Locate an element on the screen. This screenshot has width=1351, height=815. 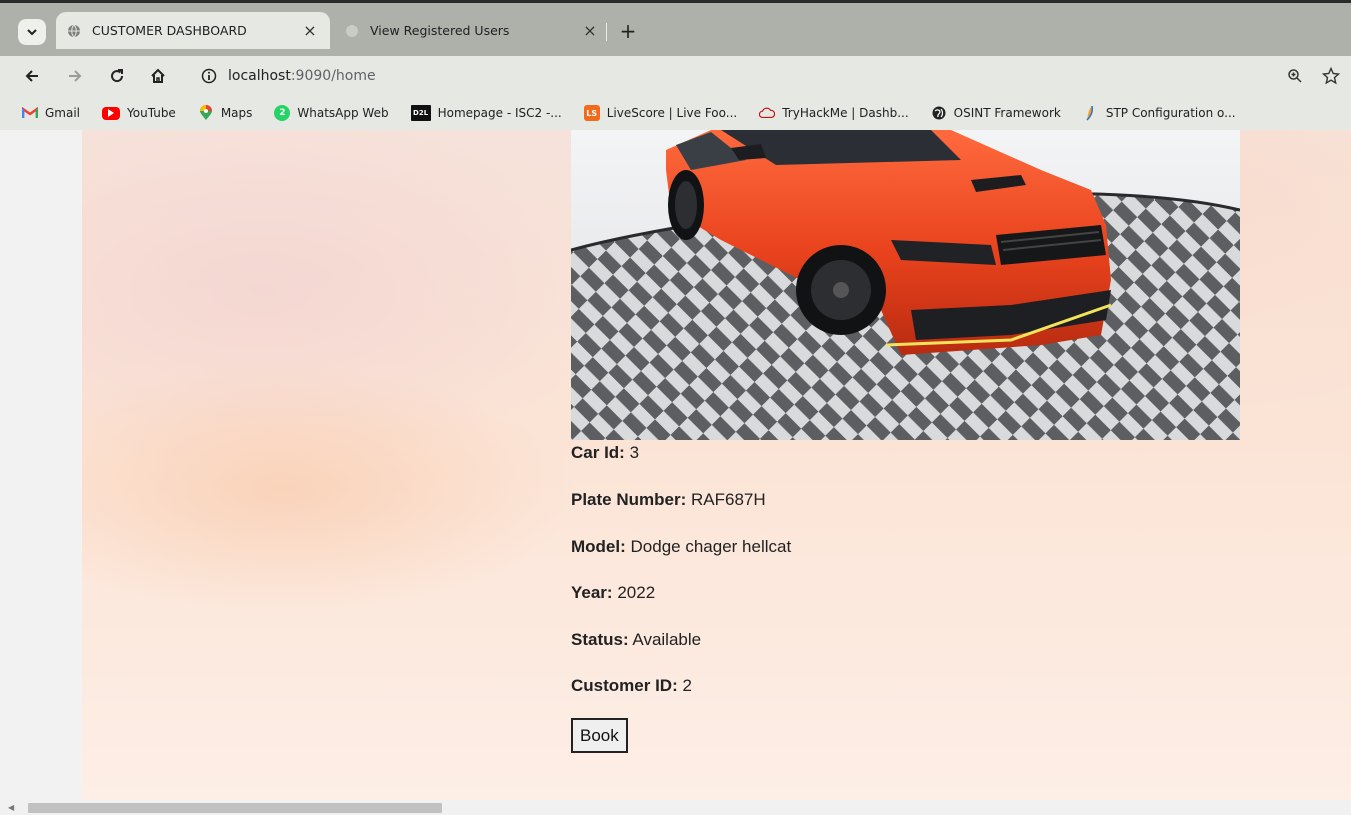
bookmark-label: Maps is located at coordinates (236, 113).